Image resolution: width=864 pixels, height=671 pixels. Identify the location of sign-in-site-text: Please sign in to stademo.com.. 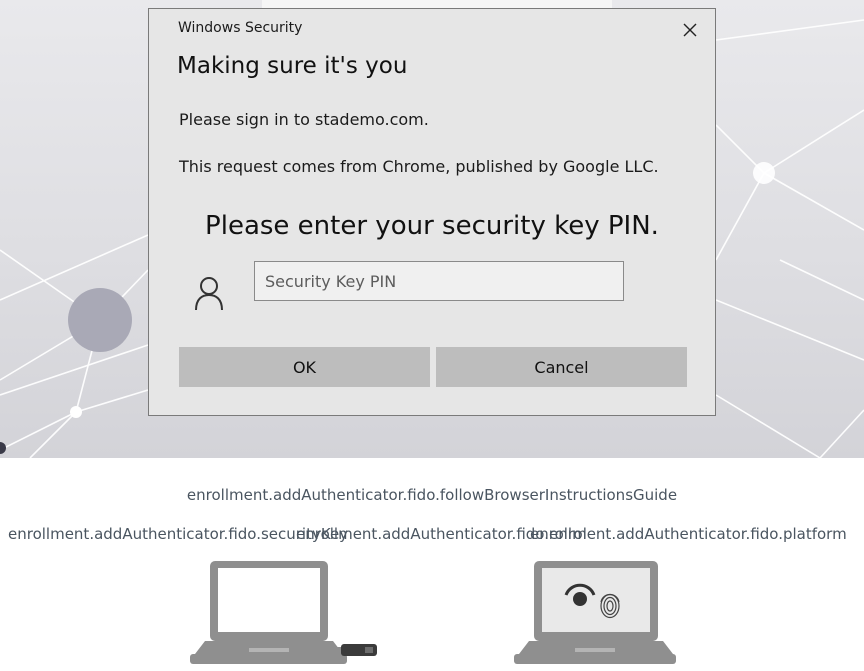
(304, 119).